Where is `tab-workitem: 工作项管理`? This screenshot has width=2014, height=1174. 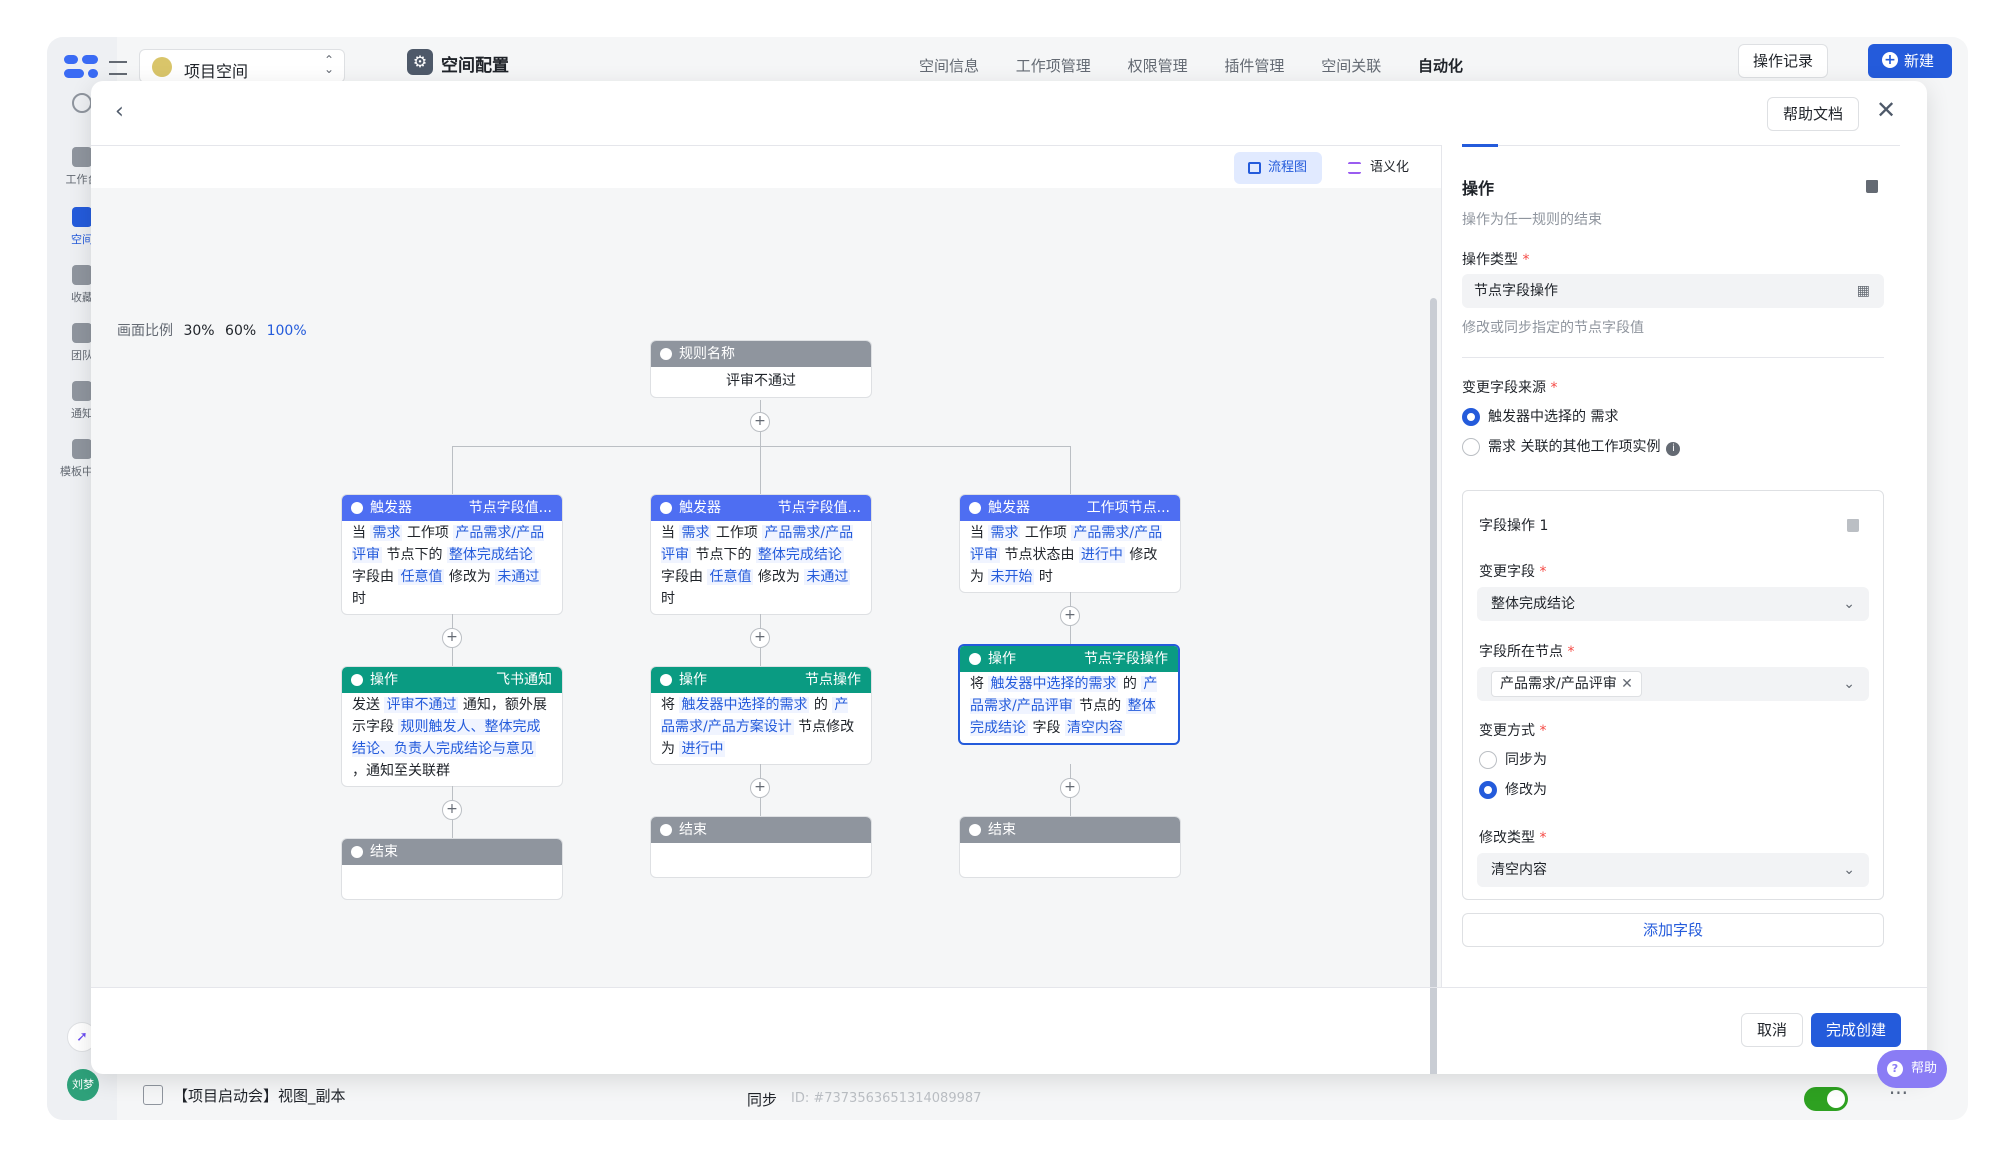
tab-workitem: 工作项管理 is located at coordinates (1053, 66).